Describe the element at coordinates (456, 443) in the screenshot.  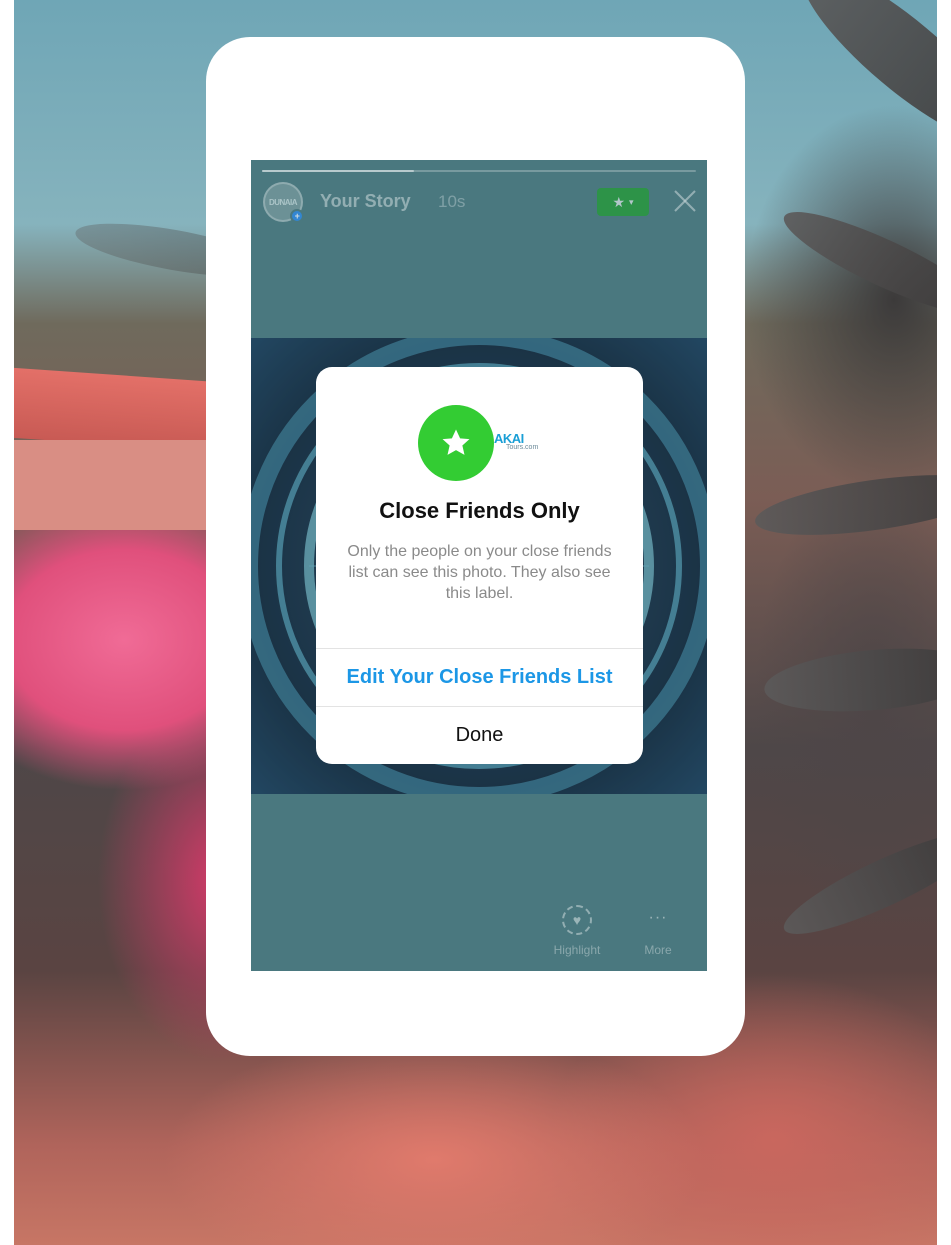
I see `close-friends-star-icon` at that location.